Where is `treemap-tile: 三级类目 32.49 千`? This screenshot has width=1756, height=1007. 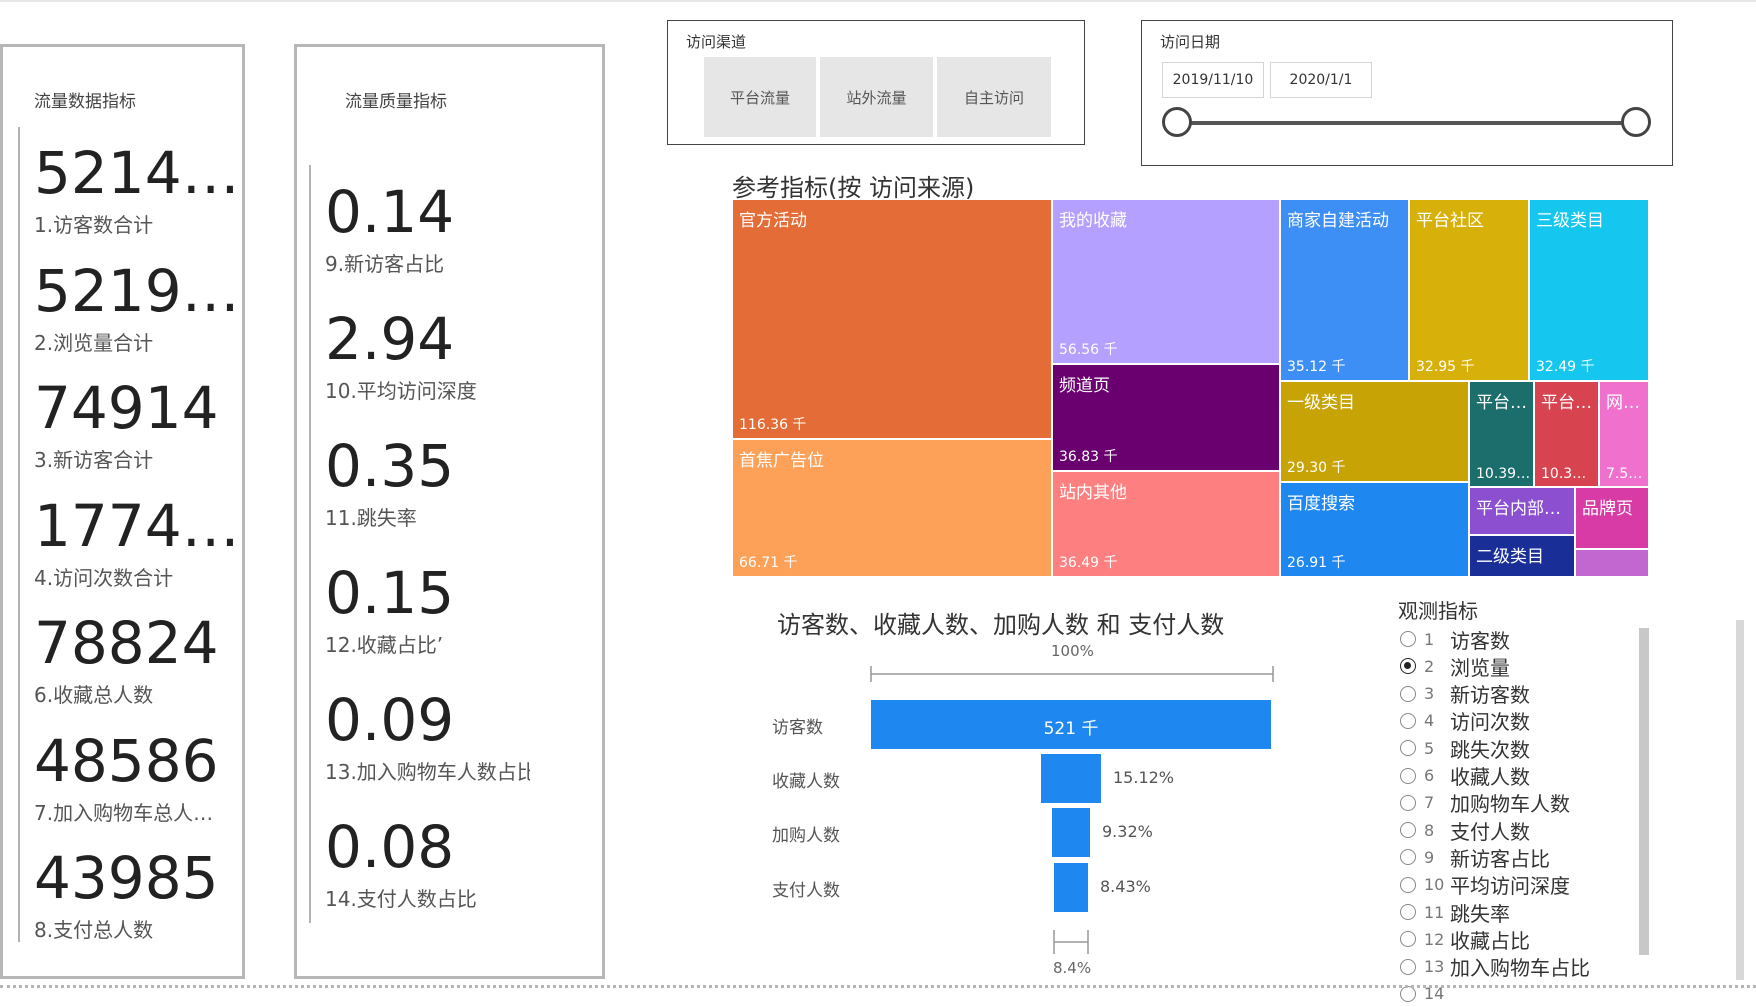 treemap-tile: 三级类目 32.49 千 is located at coordinates (1589, 290).